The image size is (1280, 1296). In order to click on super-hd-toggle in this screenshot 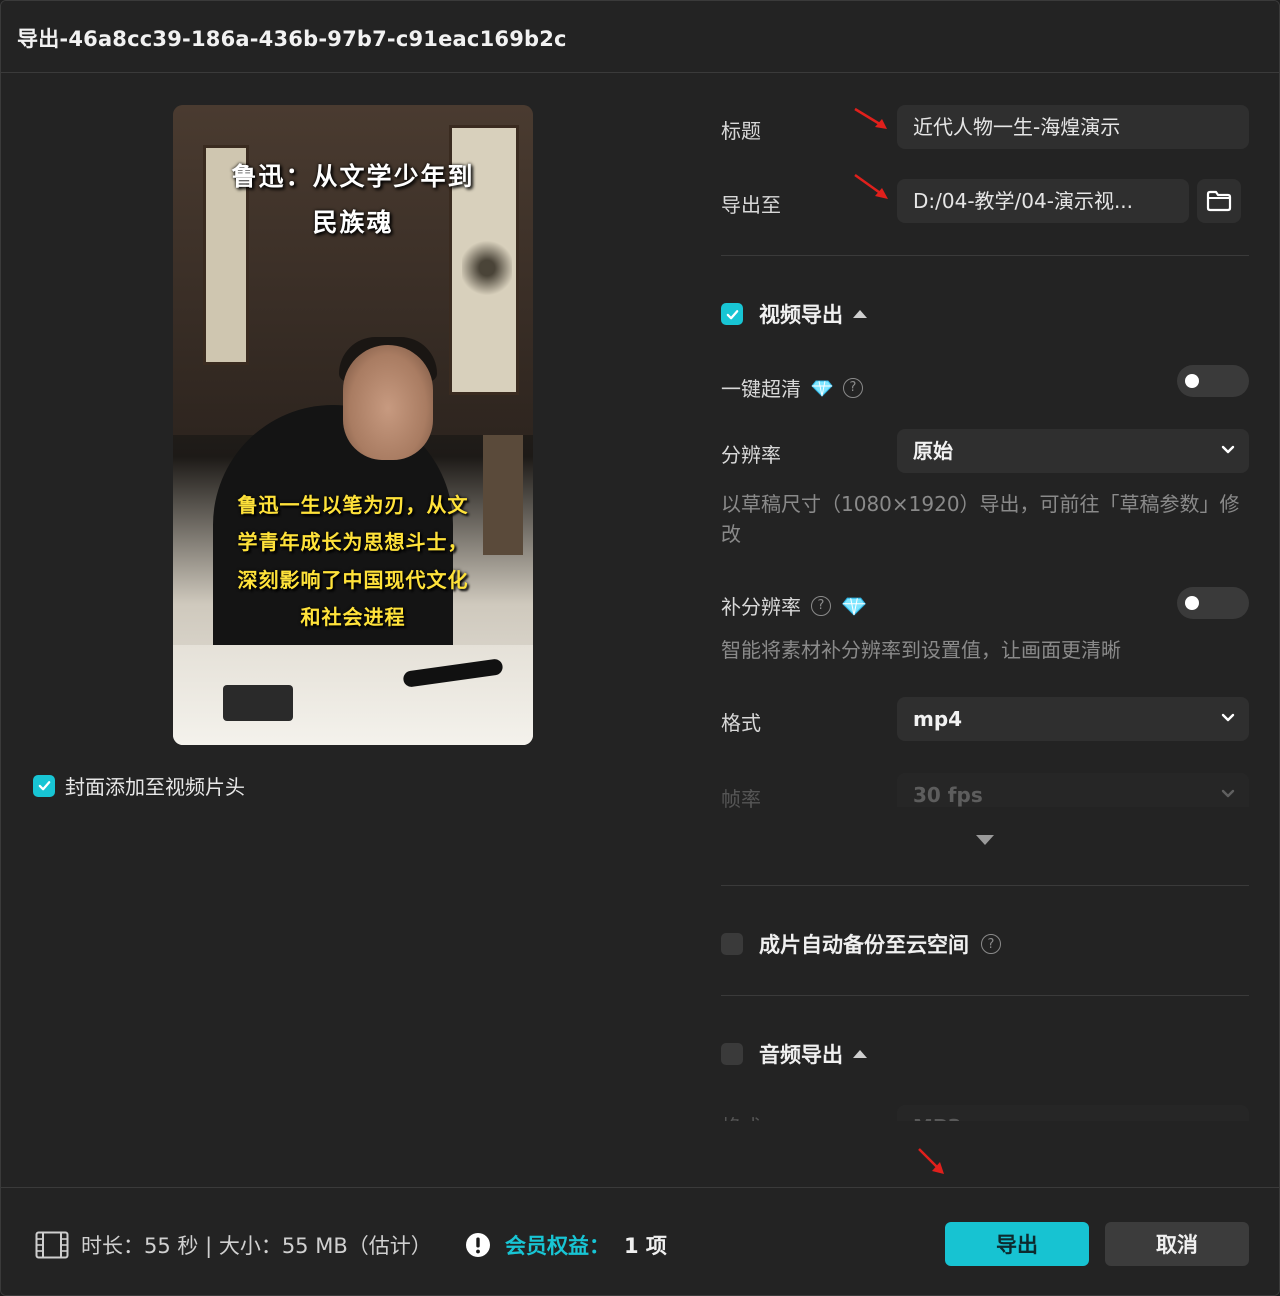, I will do `click(1213, 381)`.